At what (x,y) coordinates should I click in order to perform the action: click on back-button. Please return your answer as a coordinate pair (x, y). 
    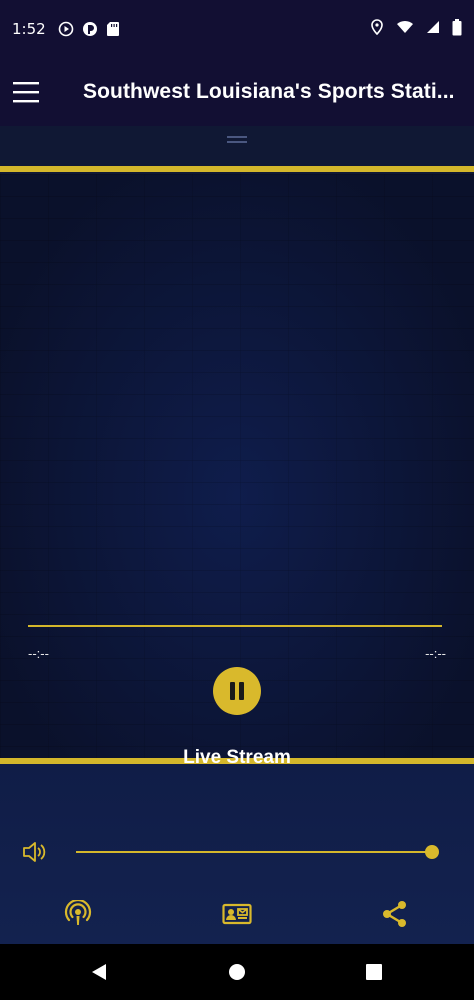
    Looking at the image, I should click on (99, 972).